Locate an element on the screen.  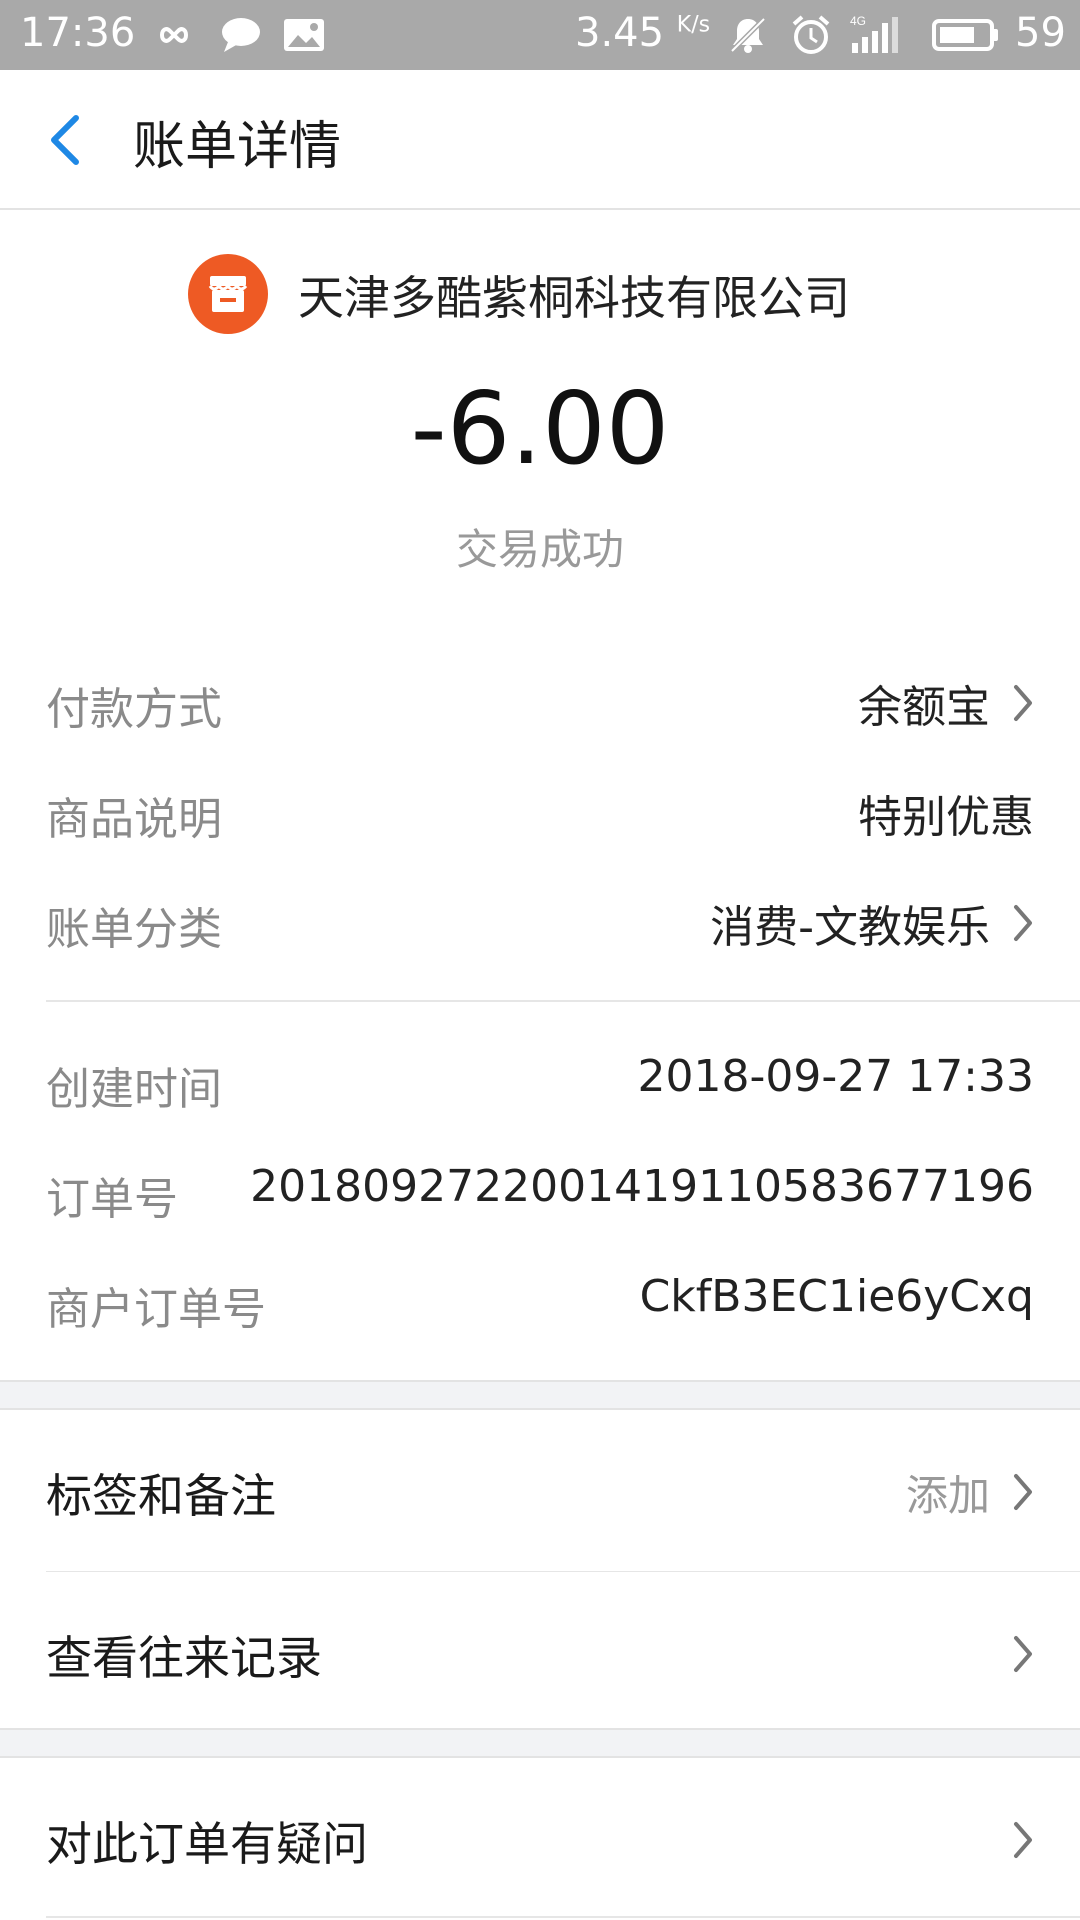
battery-level: 59 is located at coordinates (1040, 33).